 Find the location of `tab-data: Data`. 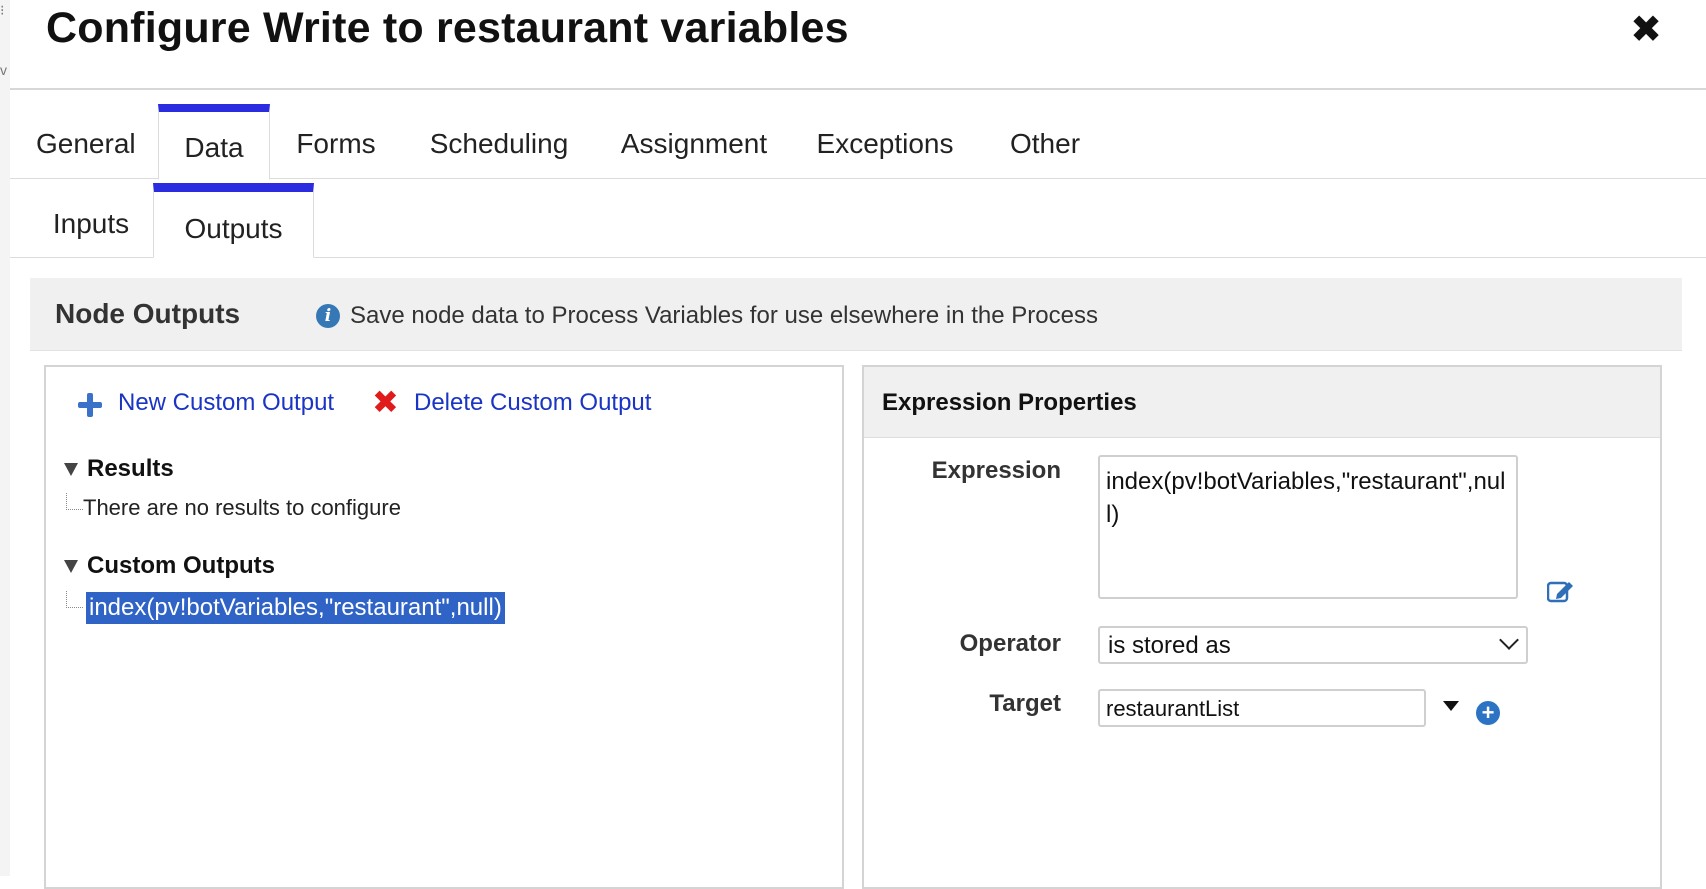

tab-data: Data is located at coordinates (214, 142).